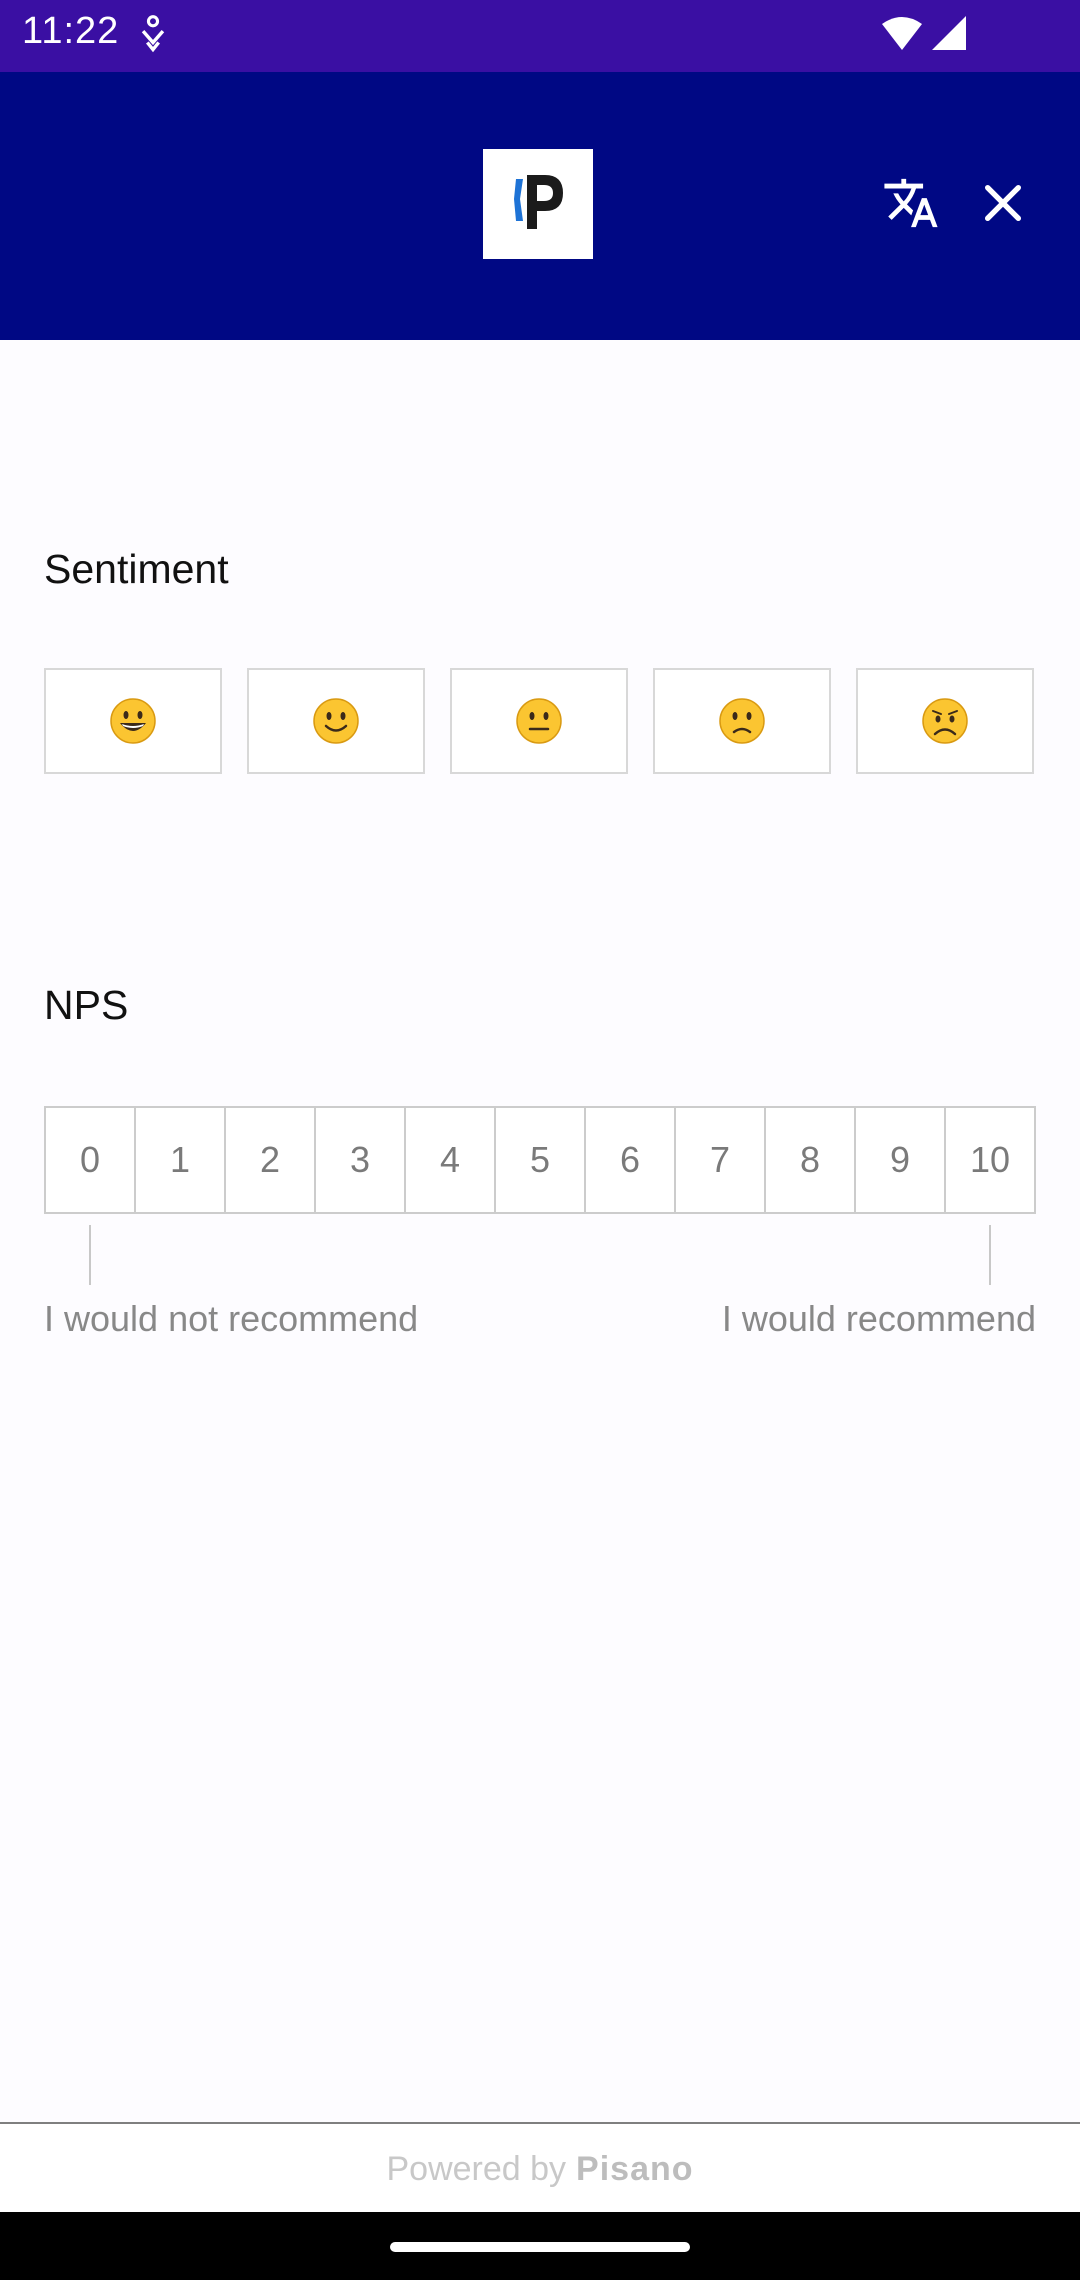 Image resolution: width=1080 pixels, height=2280 pixels. I want to click on nps-low-tick, so click(90, 1255).